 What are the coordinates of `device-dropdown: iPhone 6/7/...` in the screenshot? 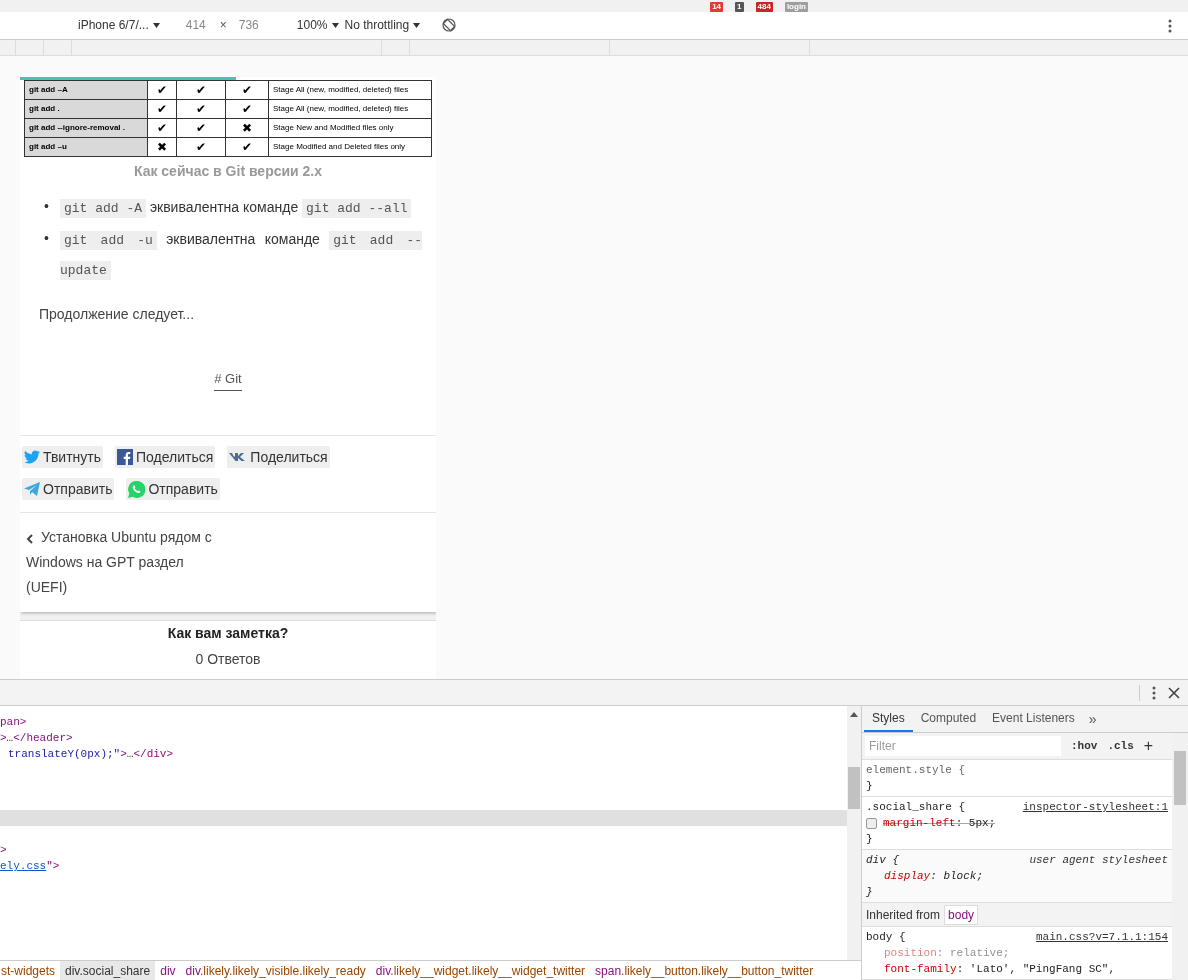 It's located at (119, 25).